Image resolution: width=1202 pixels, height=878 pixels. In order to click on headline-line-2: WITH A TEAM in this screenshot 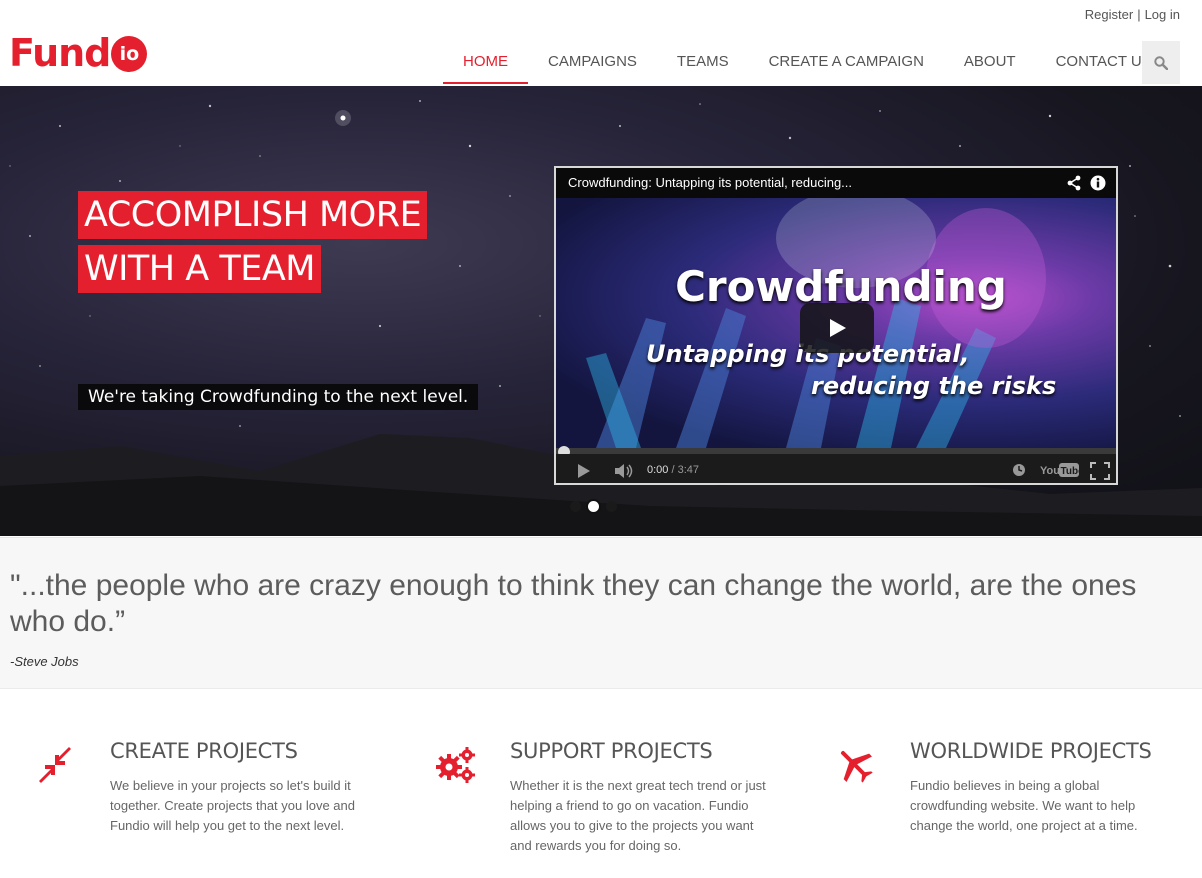, I will do `click(199, 269)`.